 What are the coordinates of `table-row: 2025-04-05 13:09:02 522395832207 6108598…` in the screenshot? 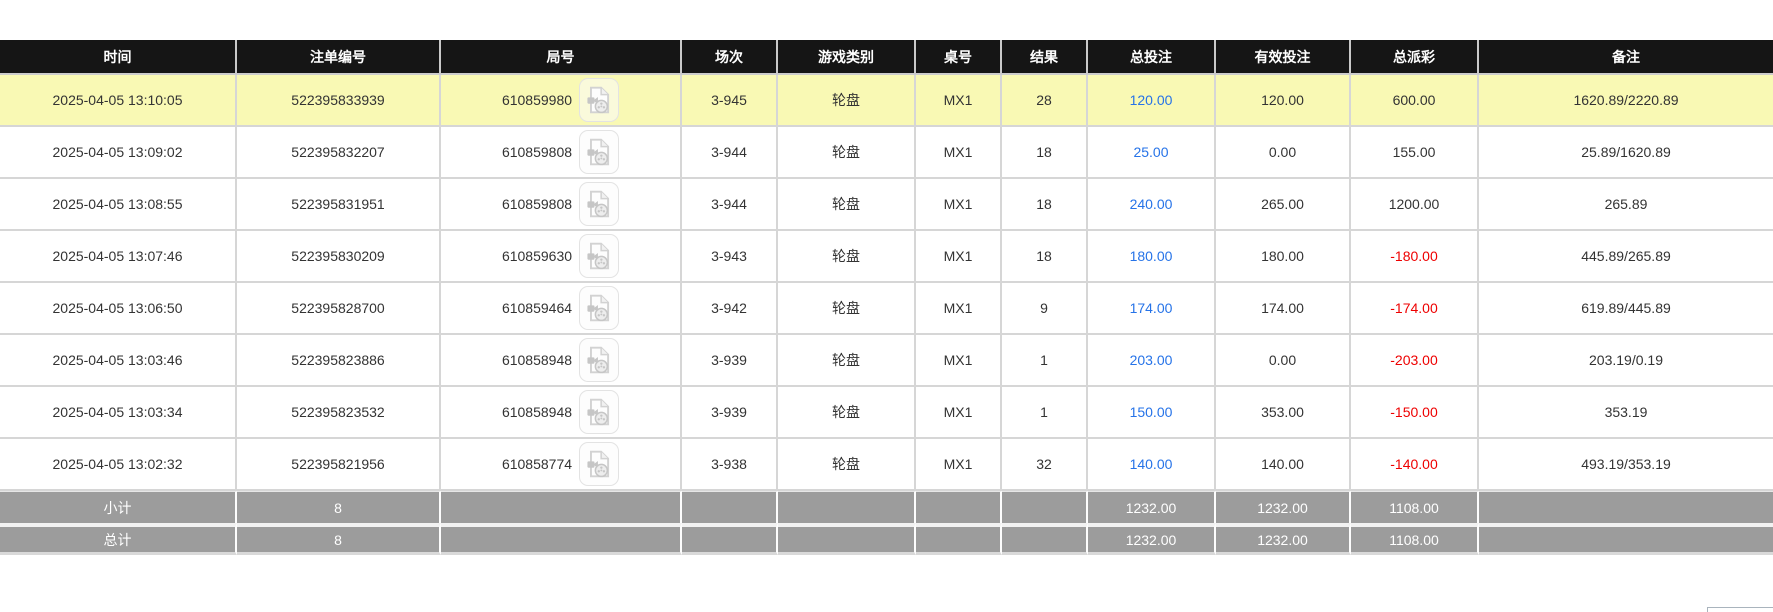 It's located at (886, 153).